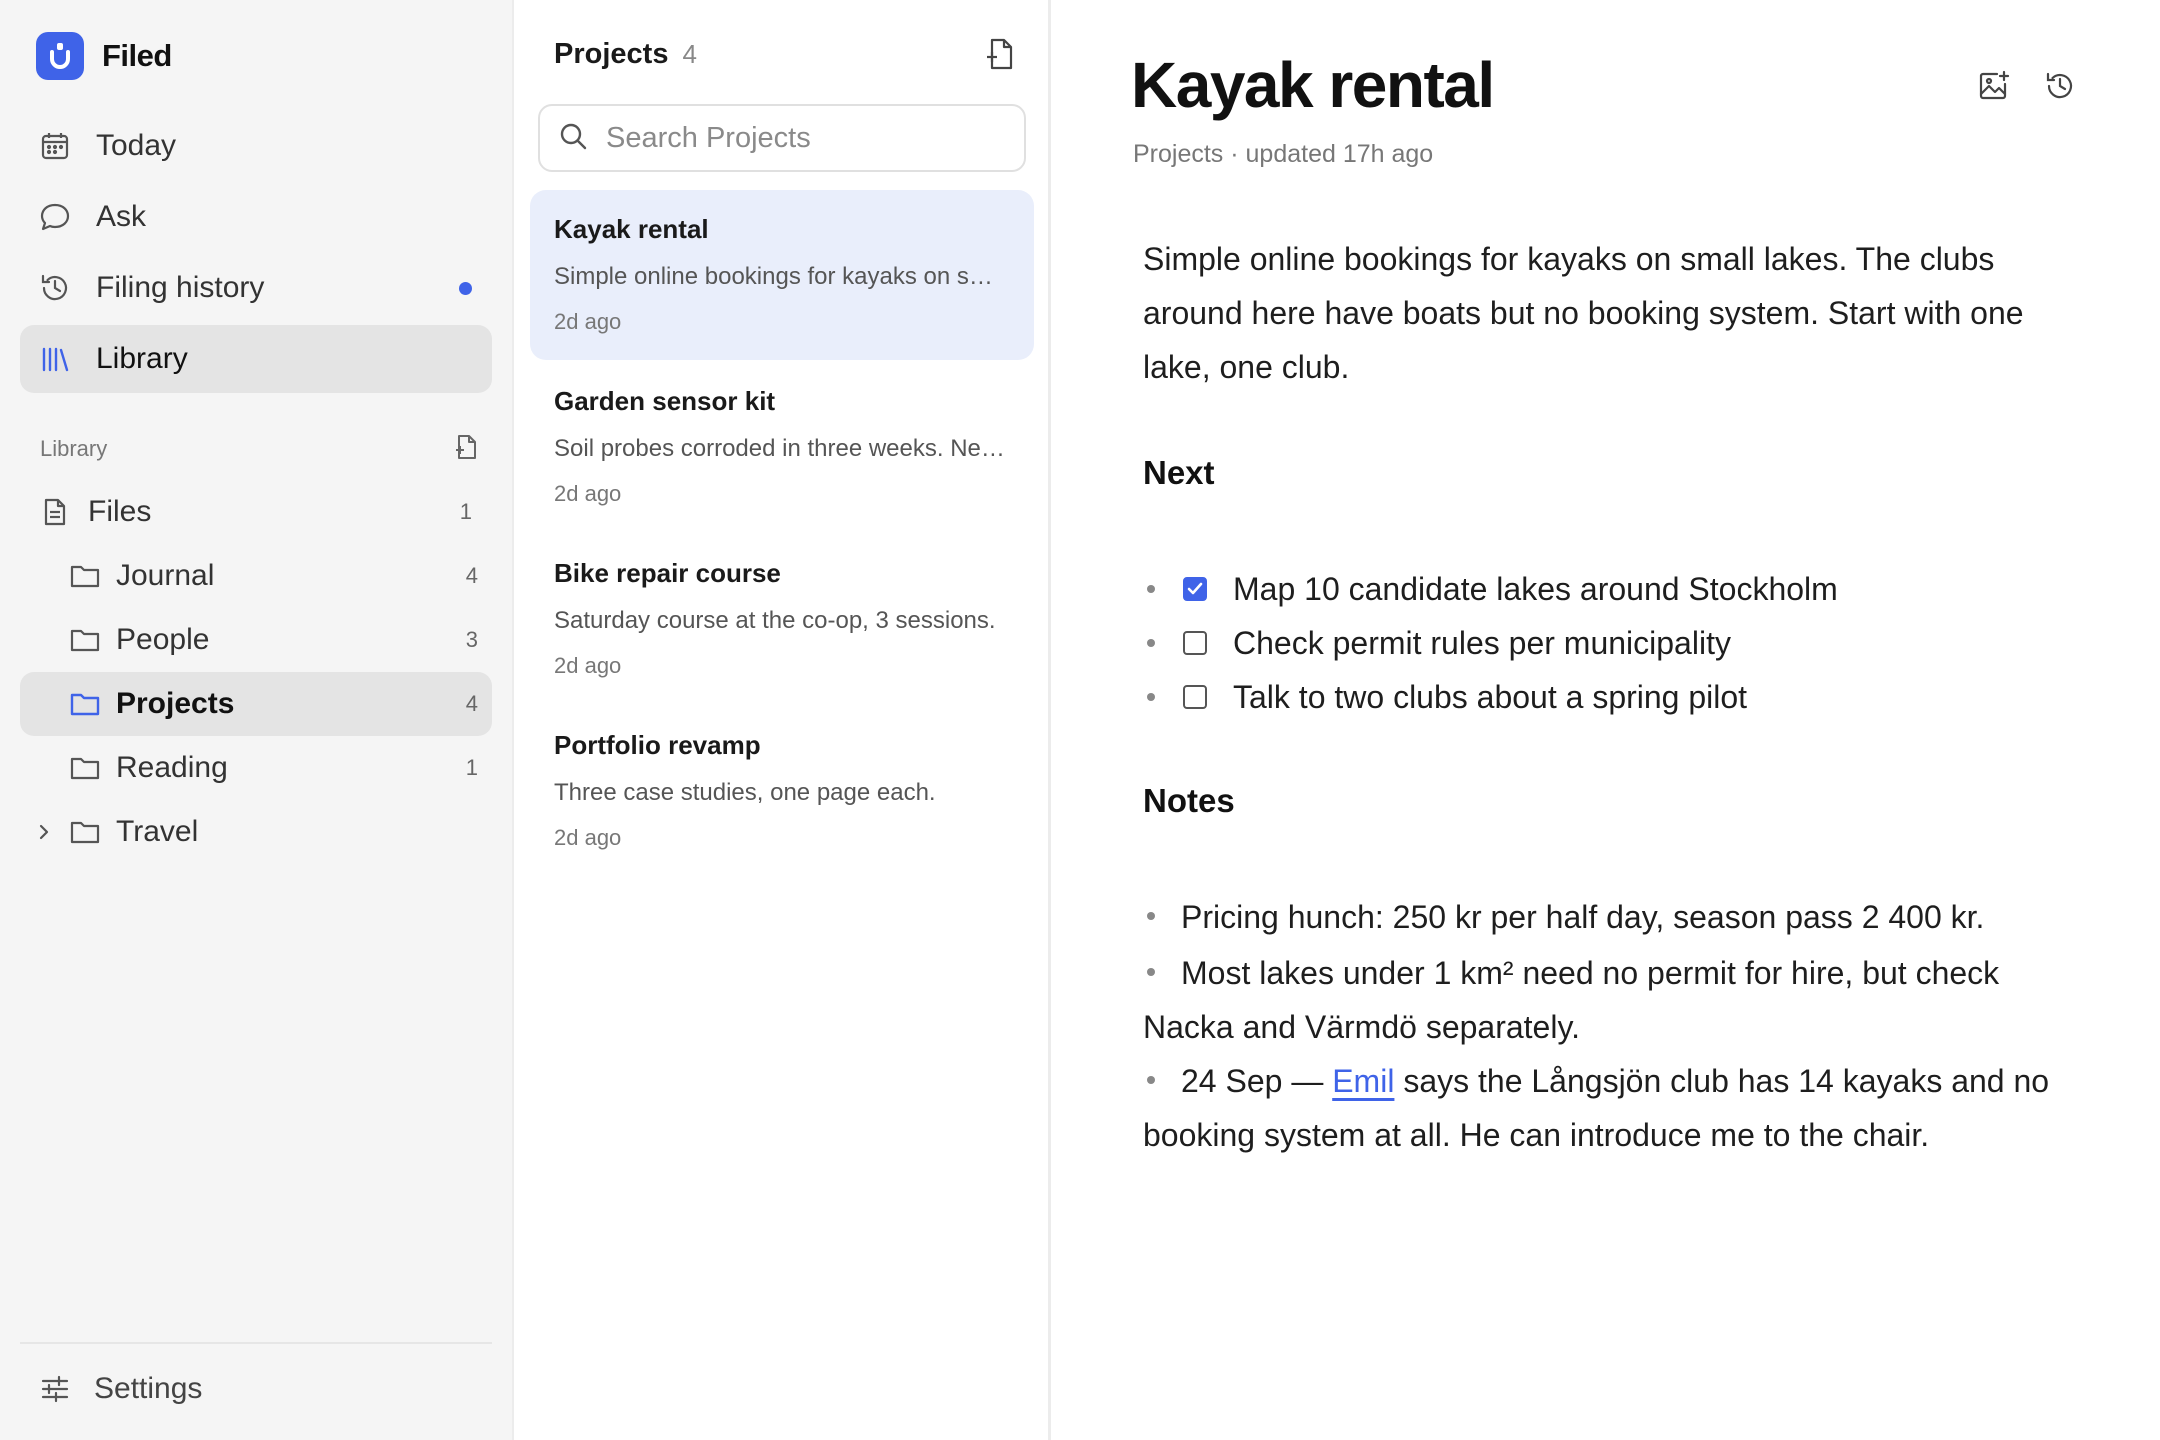 The height and width of the screenshot is (1440, 2160). What do you see at coordinates (172, 767) in the screenshot?
I see `tree-item-label: Reading` at bounding box center [172, 767].